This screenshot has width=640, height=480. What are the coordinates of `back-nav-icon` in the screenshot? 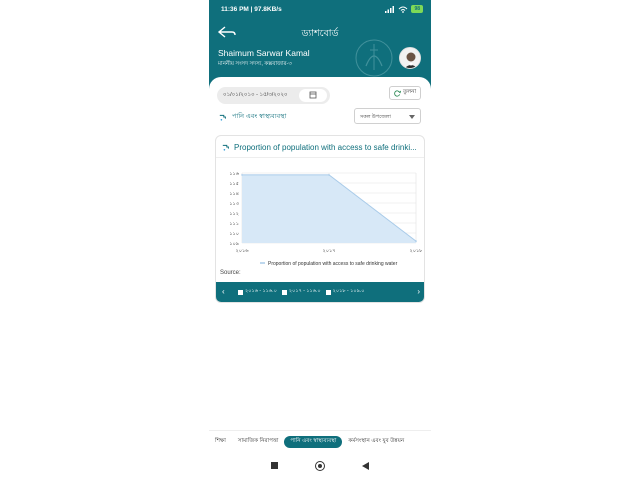 It's located at (365, 466).